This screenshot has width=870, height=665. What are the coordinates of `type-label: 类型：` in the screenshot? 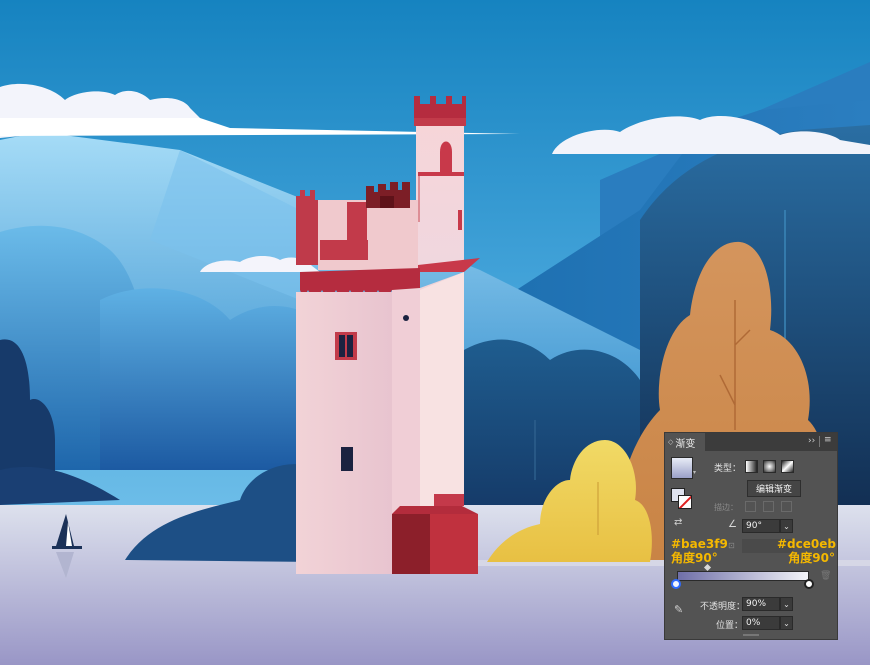 It's located at (728, 469).